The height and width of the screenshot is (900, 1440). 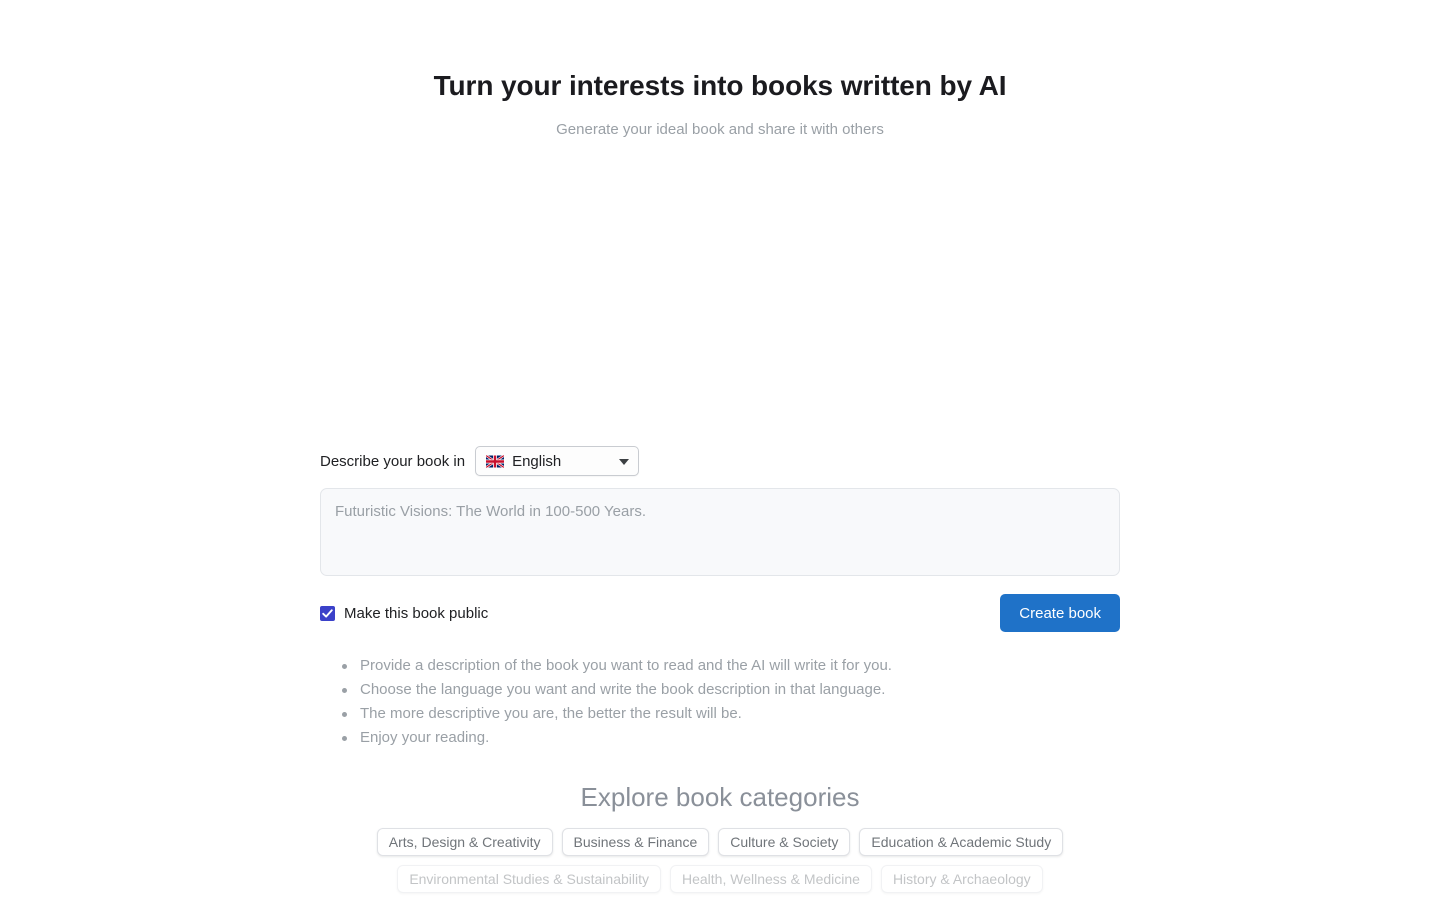 I want to click on list-item: Enjoy your reading., so click(x=731, y=738).